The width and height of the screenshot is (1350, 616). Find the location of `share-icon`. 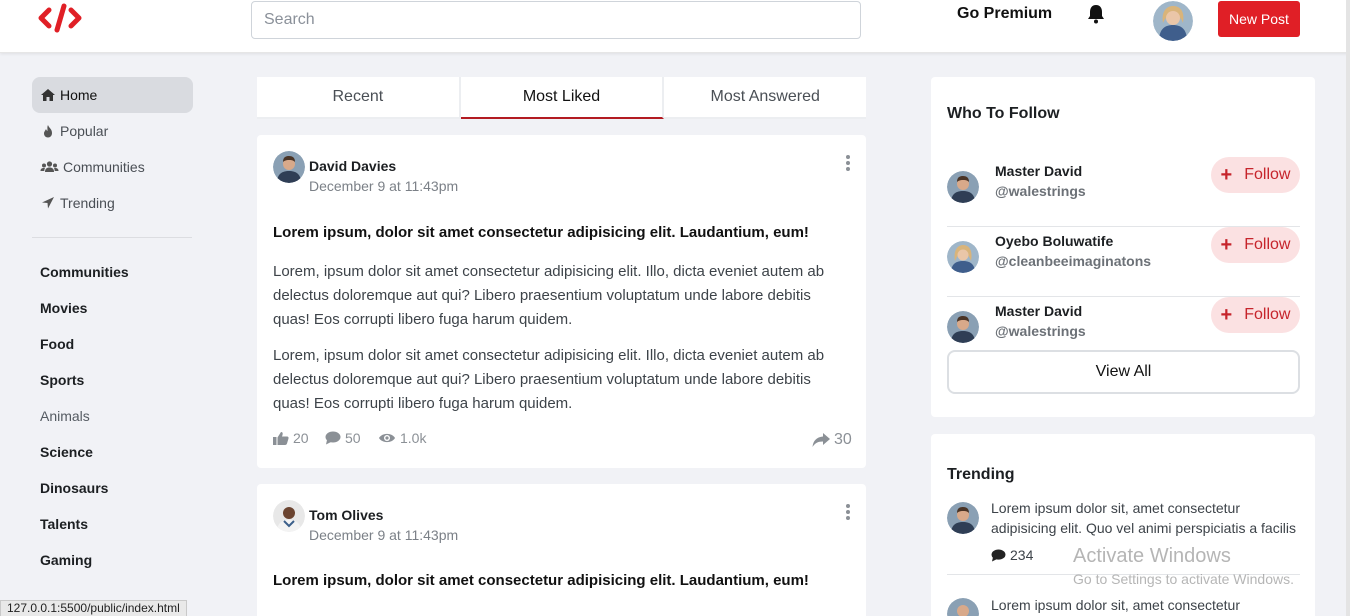

share-icon is located at coordinates (821, 439).